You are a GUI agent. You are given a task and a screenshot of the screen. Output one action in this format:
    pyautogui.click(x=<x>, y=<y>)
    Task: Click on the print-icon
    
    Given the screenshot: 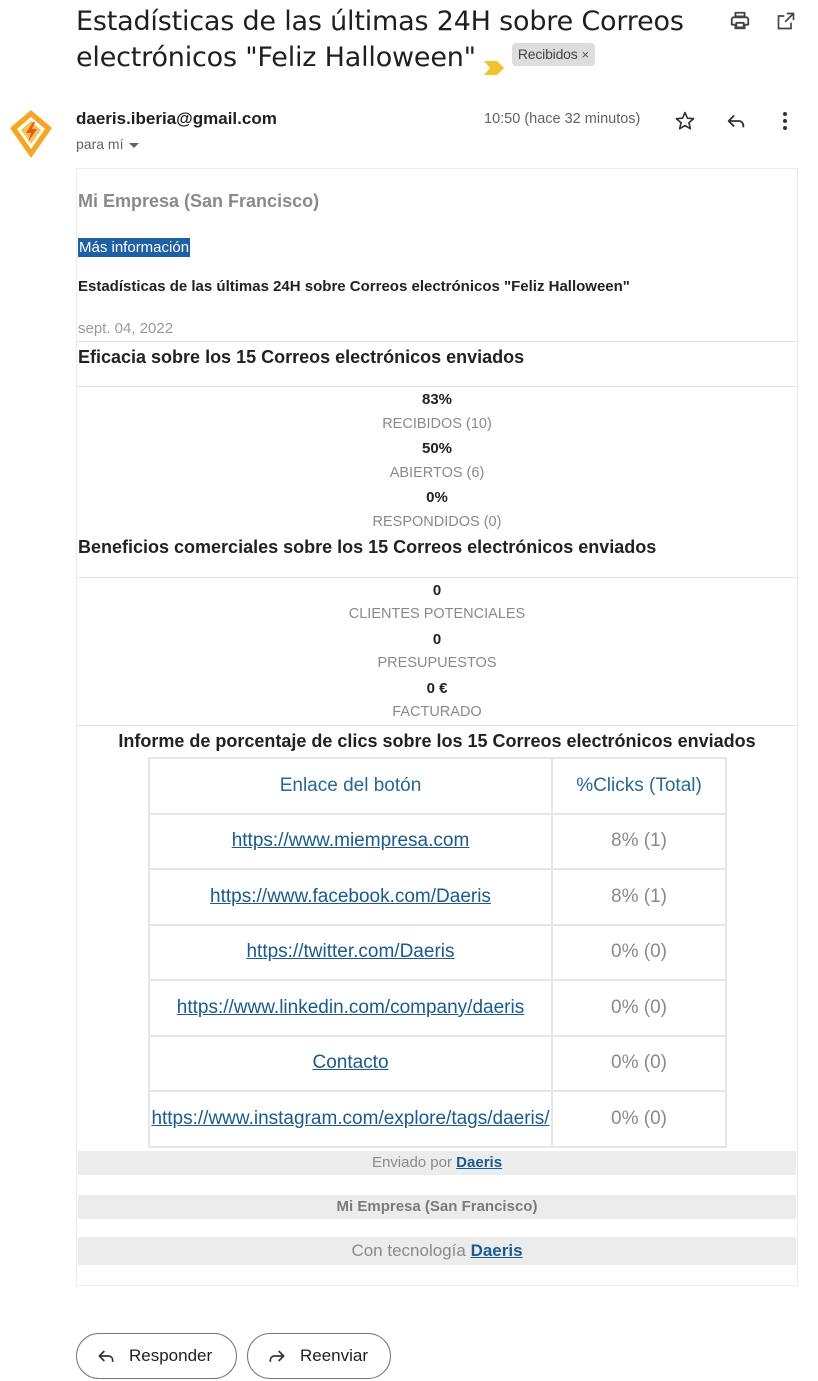 What is the action you would take?
    pyautogui.click(x=740, y=21)
    